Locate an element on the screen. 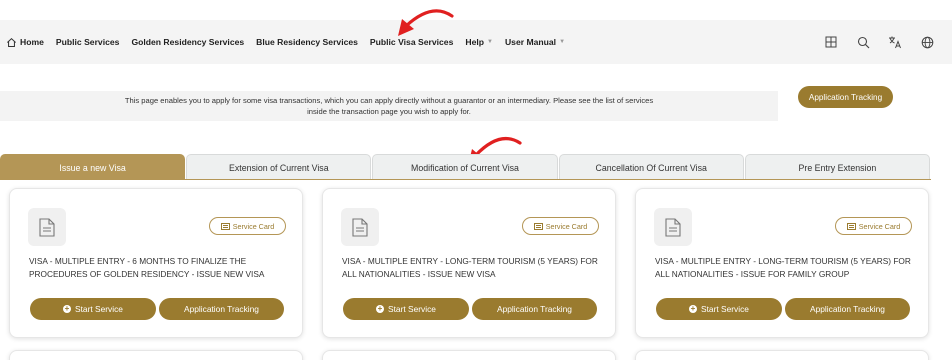  nav-home: Home is located at coordinates (25, 42).